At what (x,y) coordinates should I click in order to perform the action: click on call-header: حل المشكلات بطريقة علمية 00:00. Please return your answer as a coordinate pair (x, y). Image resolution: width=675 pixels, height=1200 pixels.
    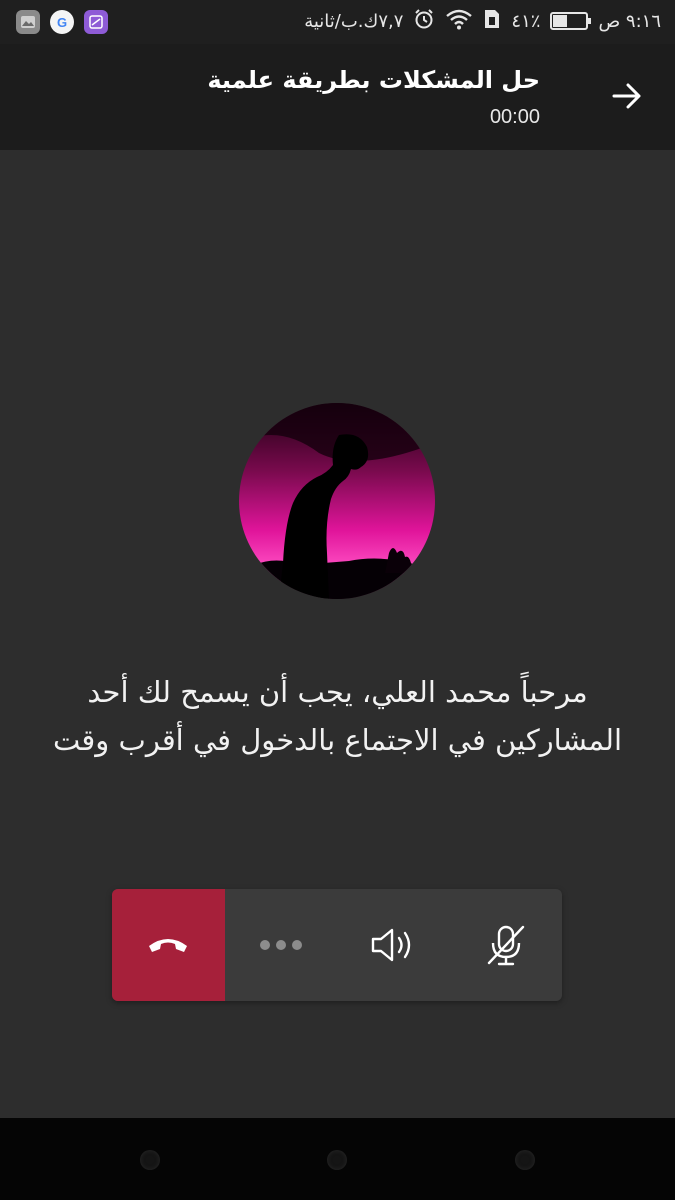
    Looking at the image, I should click on (337, 97).